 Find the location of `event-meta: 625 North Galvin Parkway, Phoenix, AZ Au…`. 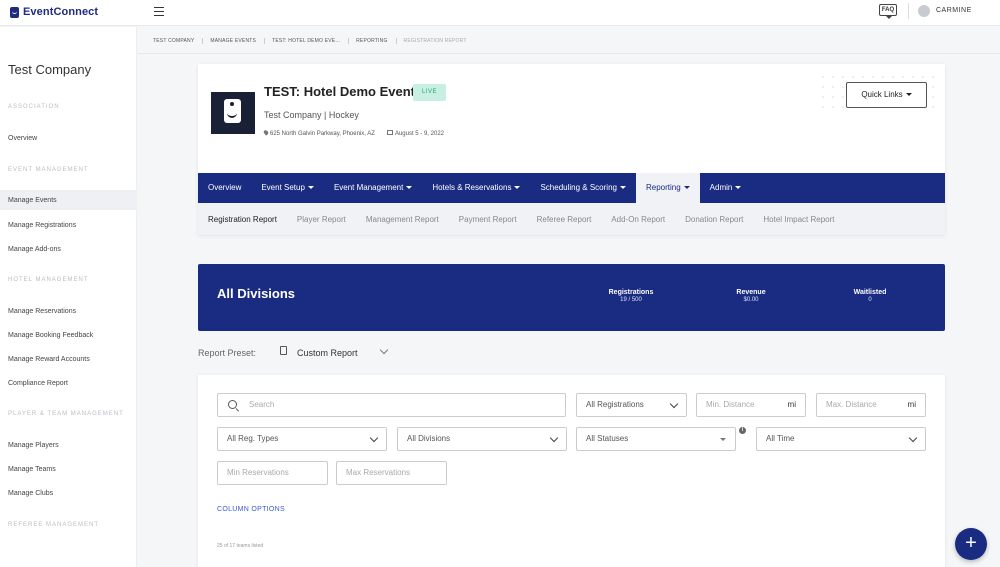

event-meta: 625 North Galvin Parkway, Phoenix, AZ Au… is located at coordinates (353, 133).